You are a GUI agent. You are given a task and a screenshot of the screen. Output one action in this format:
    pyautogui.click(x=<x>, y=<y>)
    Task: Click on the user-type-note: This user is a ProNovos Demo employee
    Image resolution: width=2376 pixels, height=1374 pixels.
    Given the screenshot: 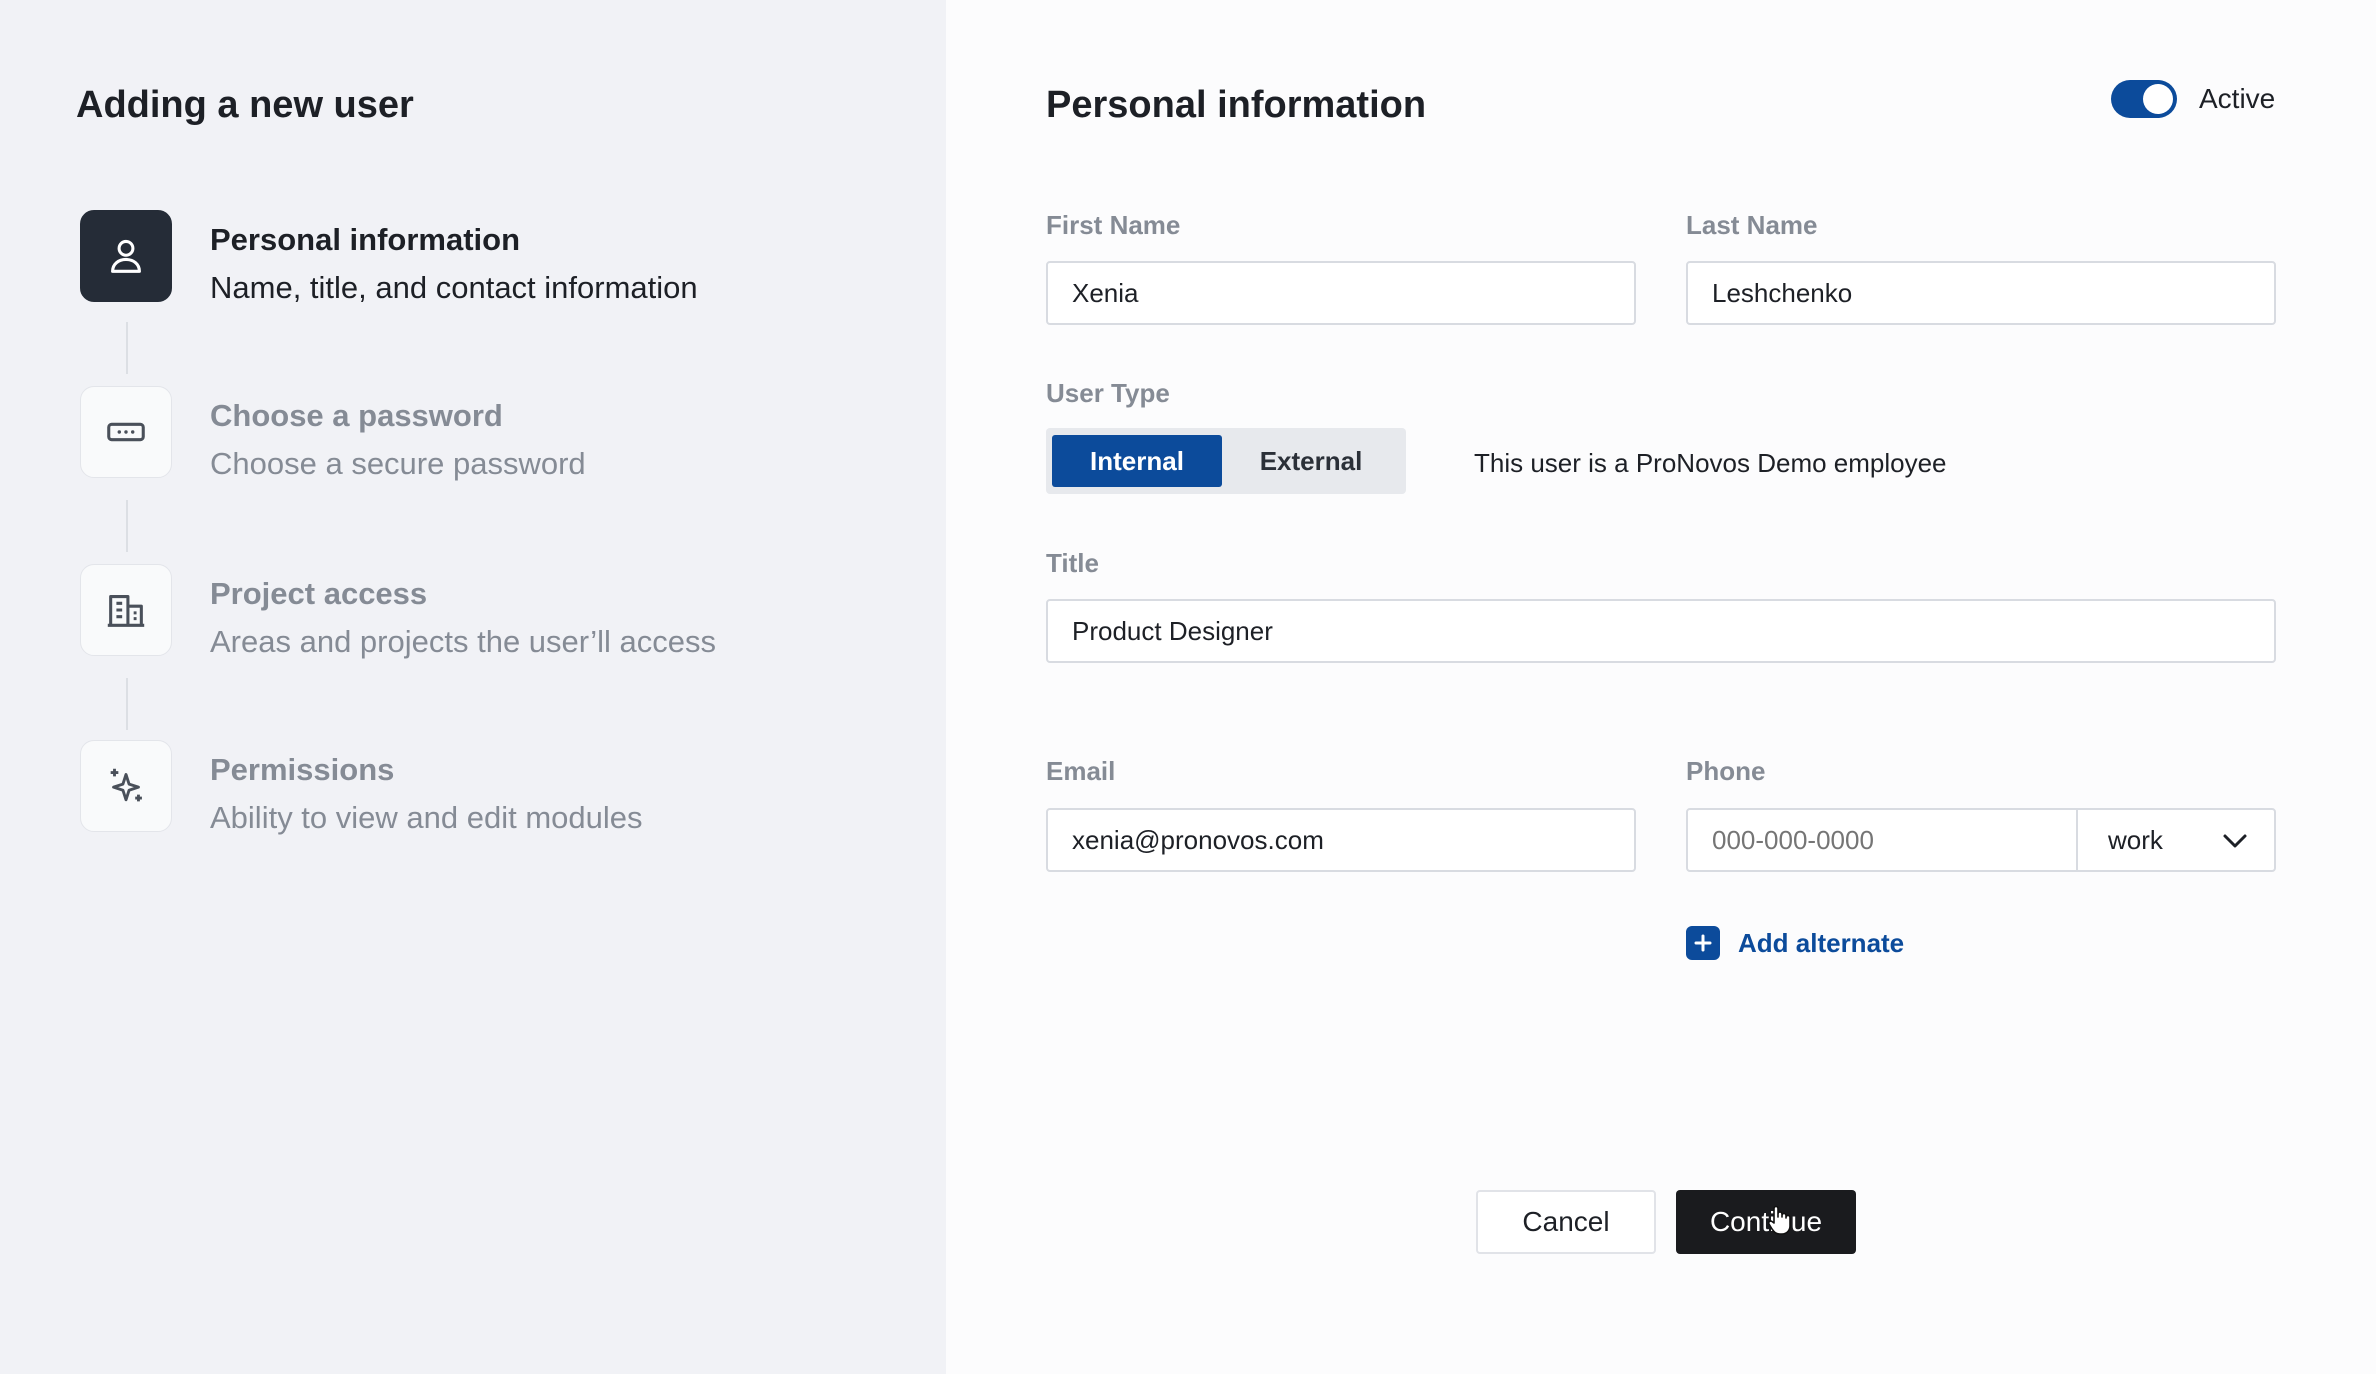 What is the action you would take?
    pyautogui.click(x=1710, y=463)
    